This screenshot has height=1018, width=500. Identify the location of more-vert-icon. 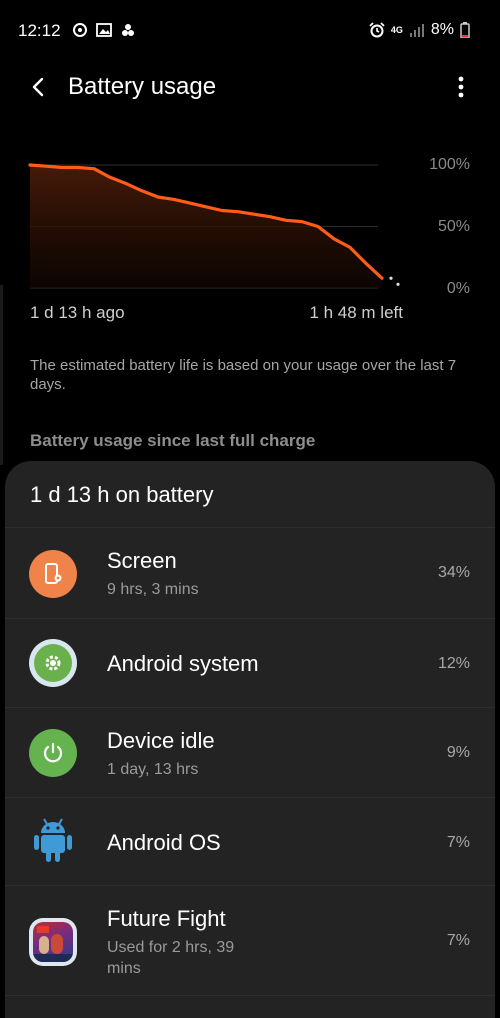
(461, 87).